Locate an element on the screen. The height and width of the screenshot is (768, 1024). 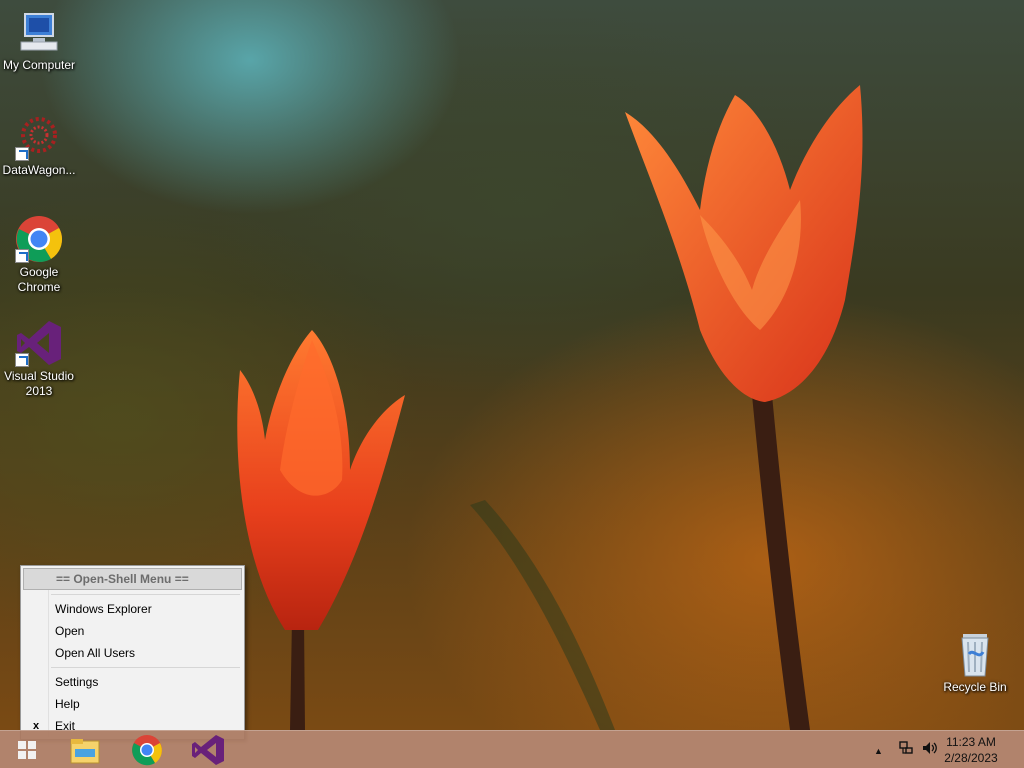
network-icon is located at coordinates (906, 747).